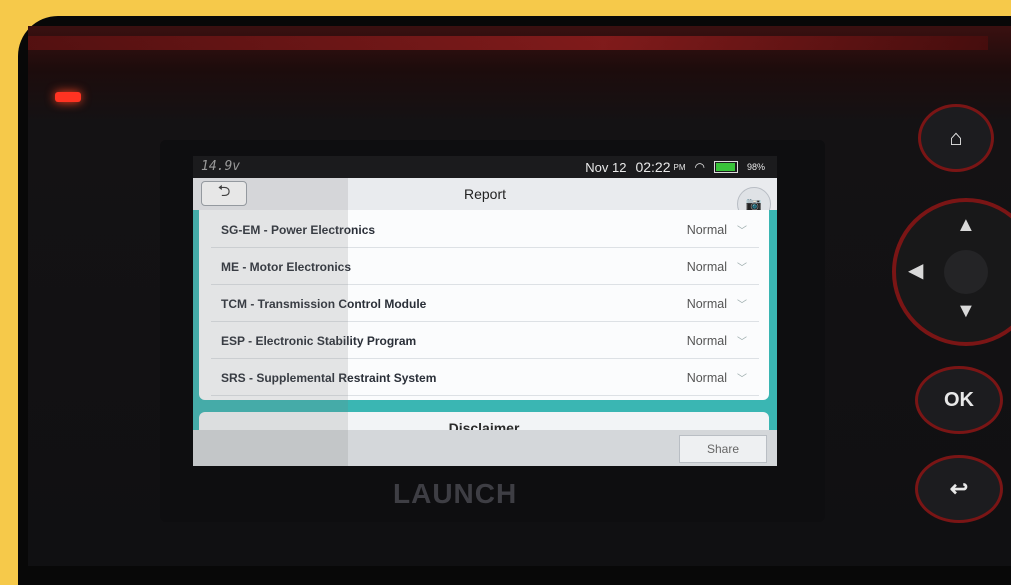  Describe the element at coordinates (915, 270) in the screenshot. I see `arrow-left-icon: ◀` at that location.